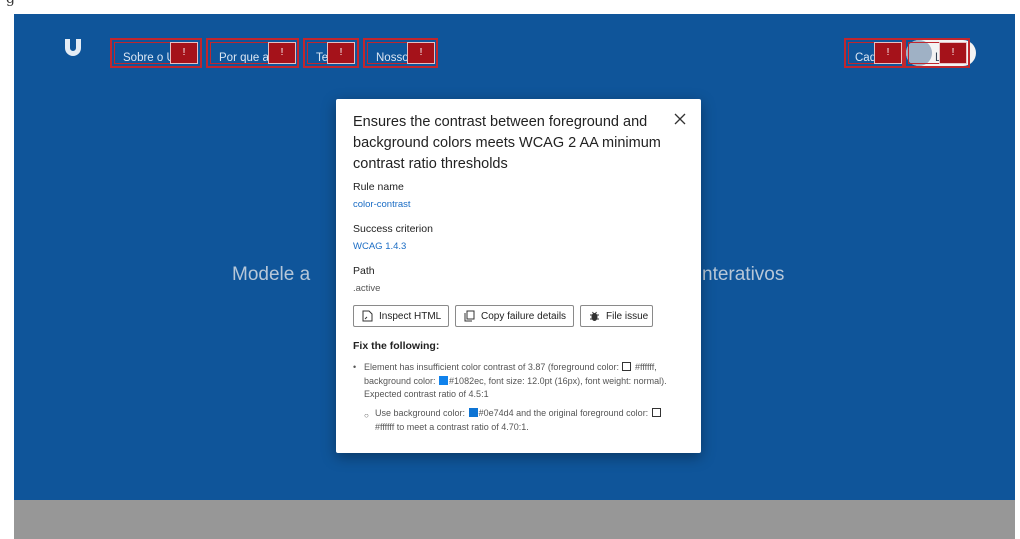 The image size is (1020, 539). What do you see at coordinates (271, 274) in the screenshot?
I see `hero-text-left: Modele a` at bounding box center [271, 274].